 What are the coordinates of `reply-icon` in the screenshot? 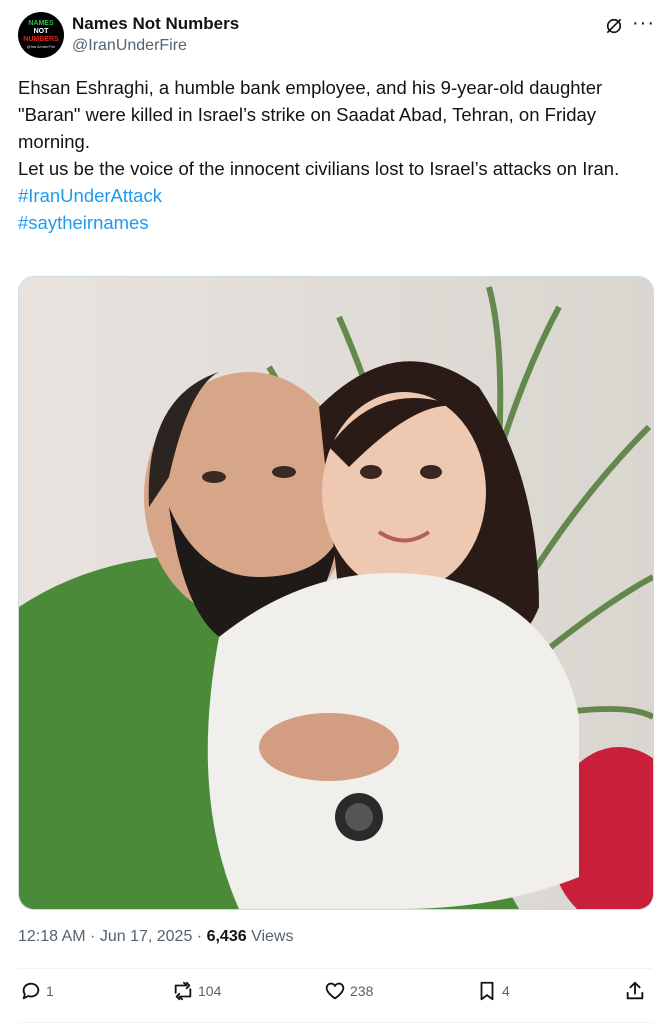 It's located at (31, 991).